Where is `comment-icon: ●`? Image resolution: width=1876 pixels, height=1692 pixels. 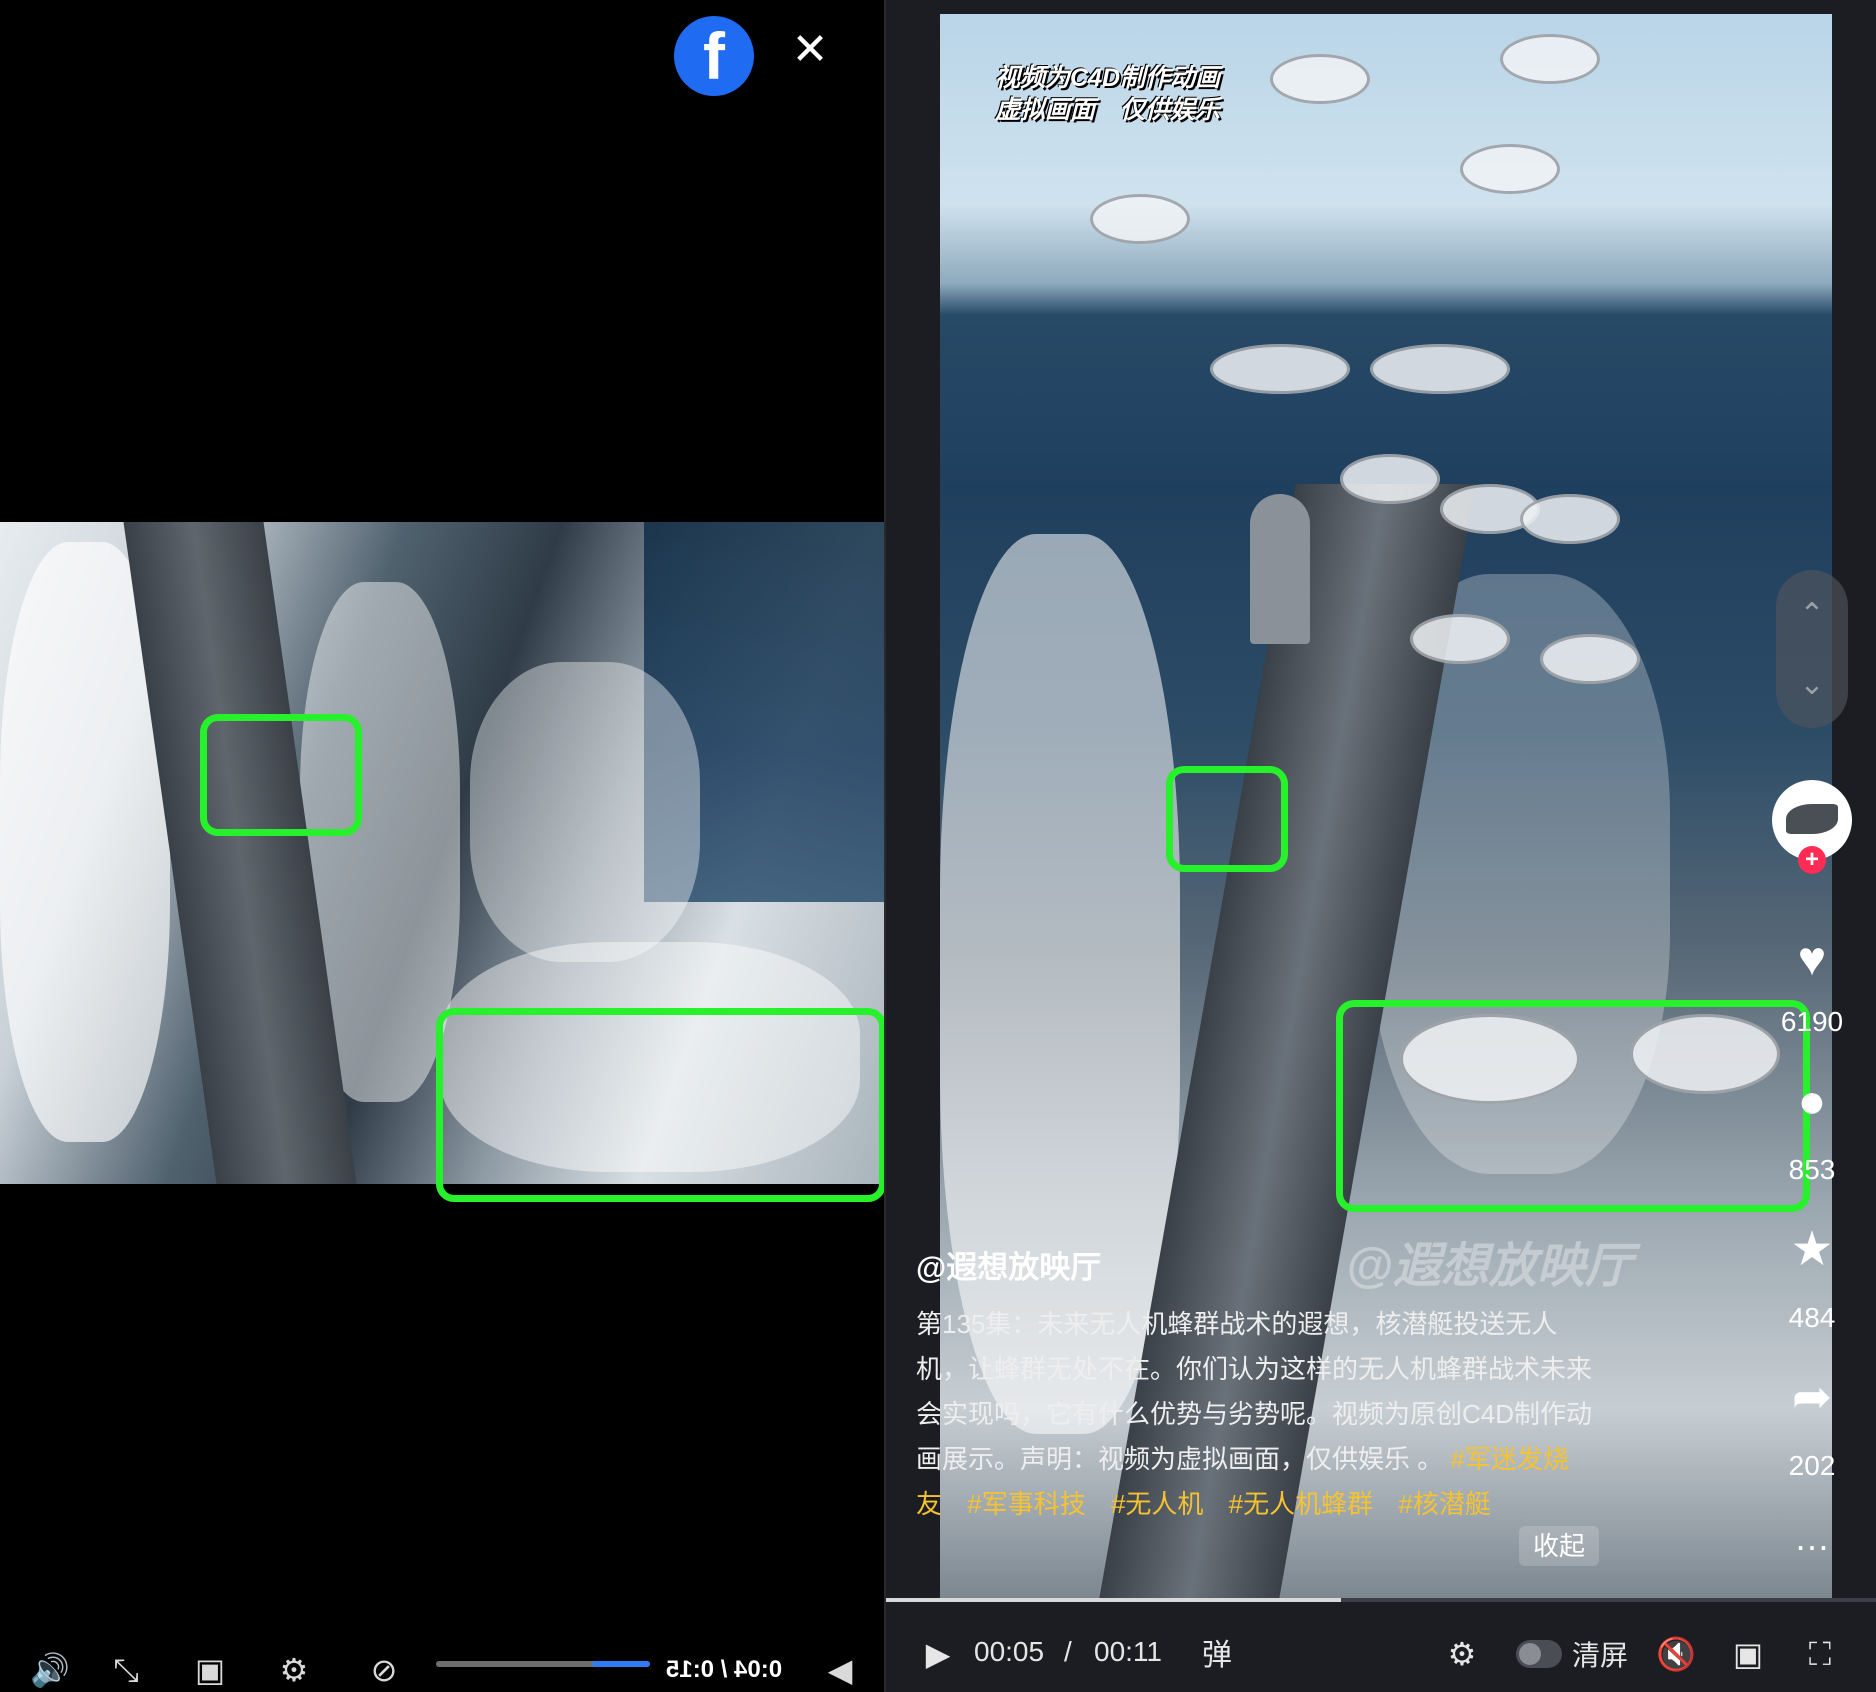
comment-icon: ● is located at coordinates (1812, 1102).